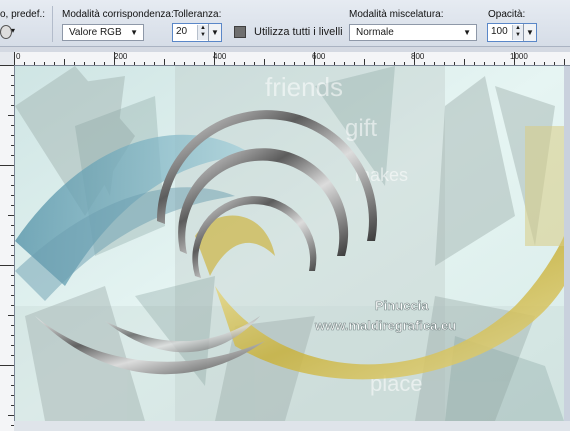 Image resolution: width=570 pixels, height=431 pixels. I want to click on horizontal-ruler: 0 200 400 600 800 1000, so click(292, 59).